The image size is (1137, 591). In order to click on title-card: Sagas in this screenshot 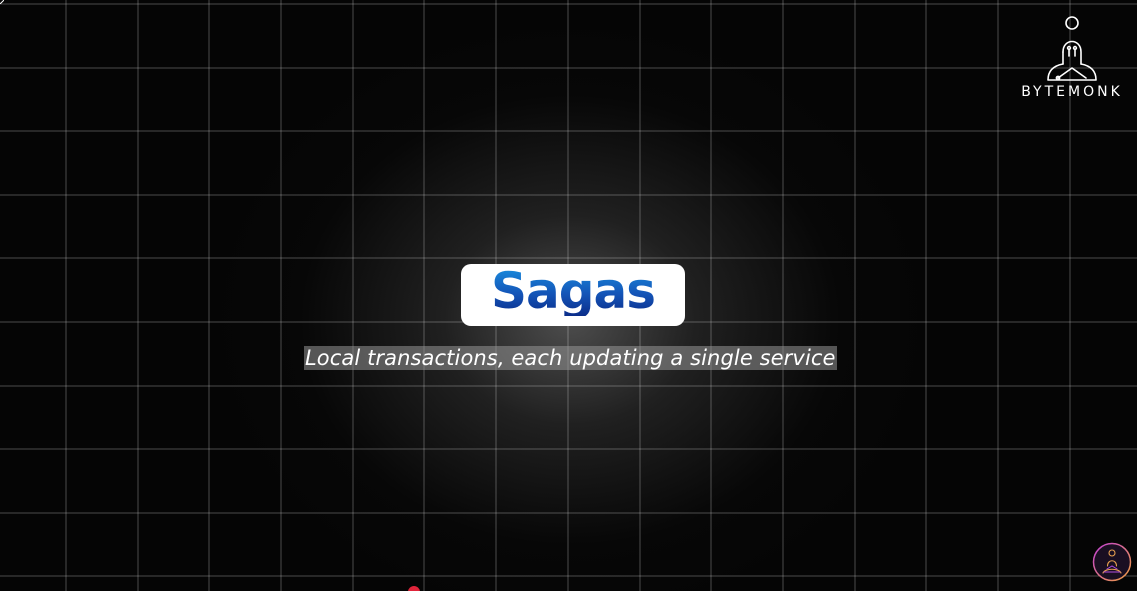, I will do `click(573, 295)`.